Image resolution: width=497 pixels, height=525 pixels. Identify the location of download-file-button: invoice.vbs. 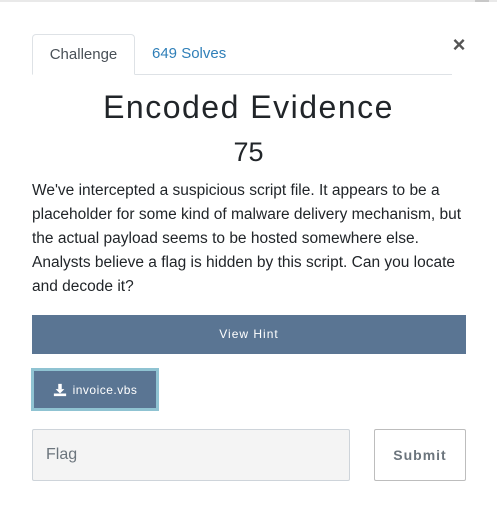
(95, 389).